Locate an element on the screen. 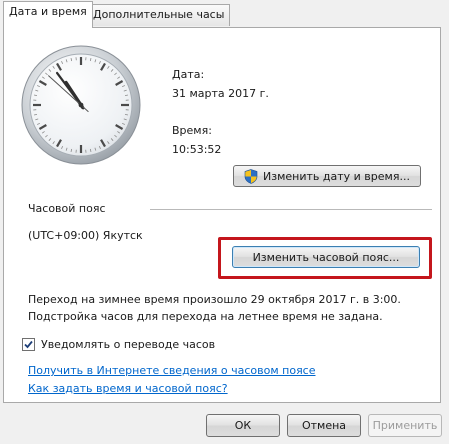  highlight-box is located at coordinates (325, 258).